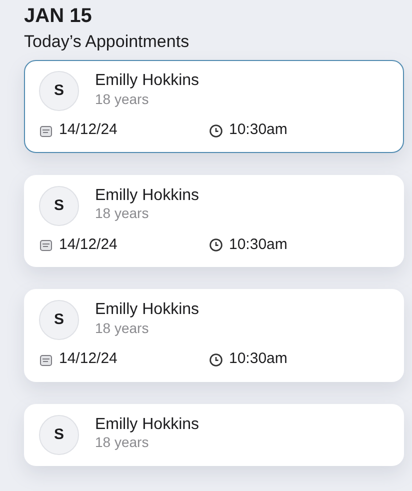  I want to click on section-title: Today’s Appointments, so click(107, 42).